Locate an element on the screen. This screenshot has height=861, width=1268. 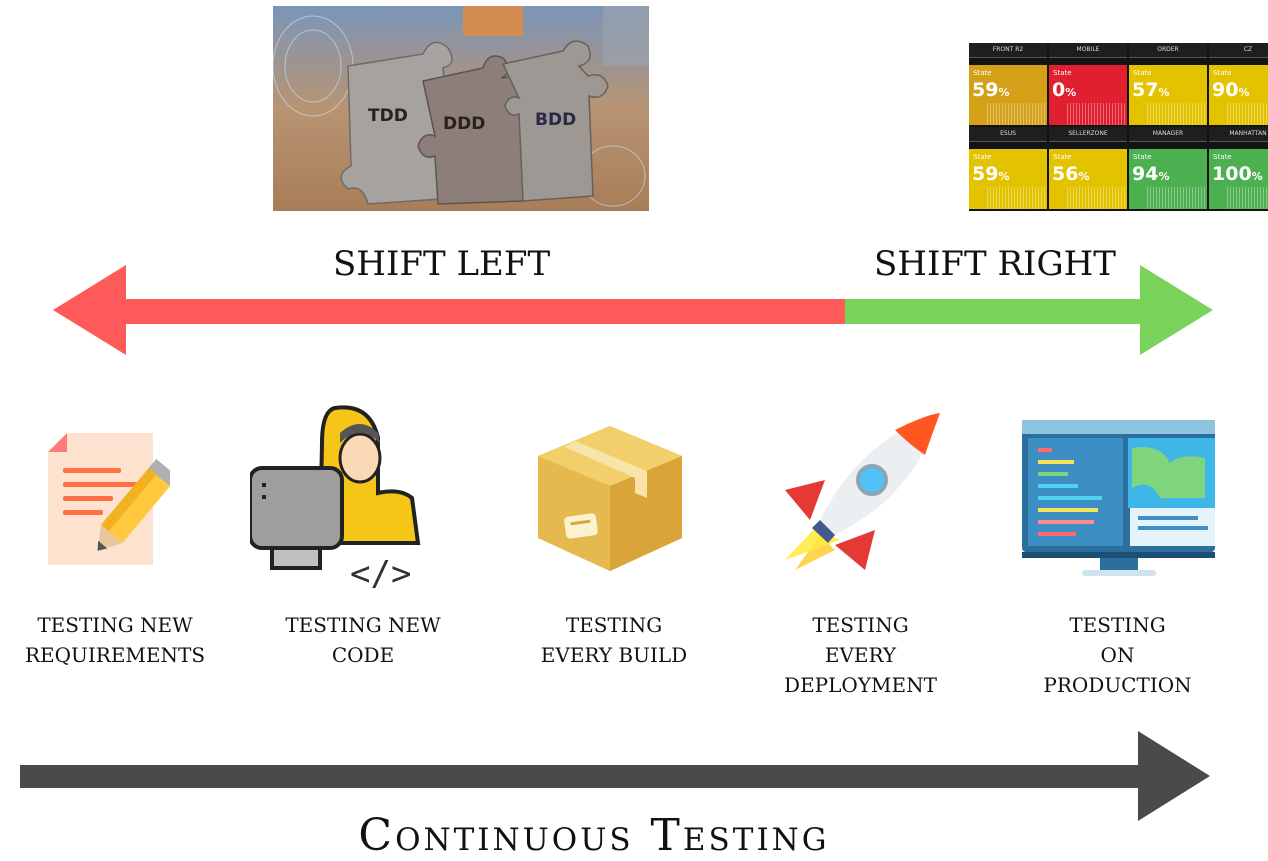
dashboard-tile-value: 56% is located at coordinates (1071, 174).